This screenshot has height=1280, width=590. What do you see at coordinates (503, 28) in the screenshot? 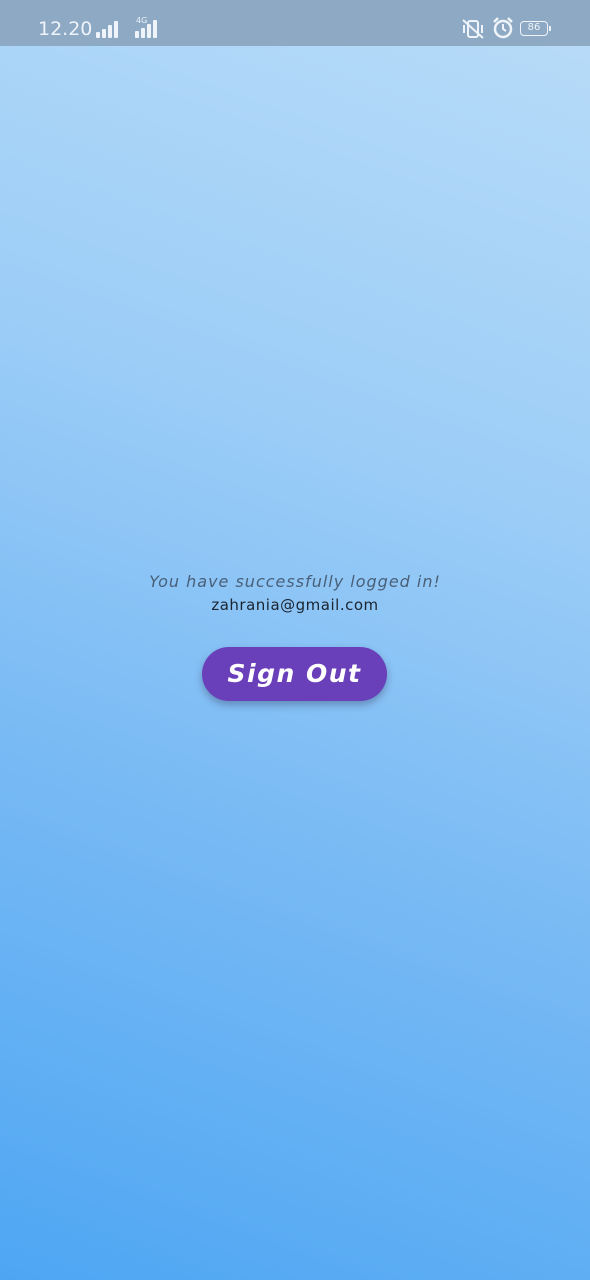
I see `alarm-icon` at bounding box center [503, 28].